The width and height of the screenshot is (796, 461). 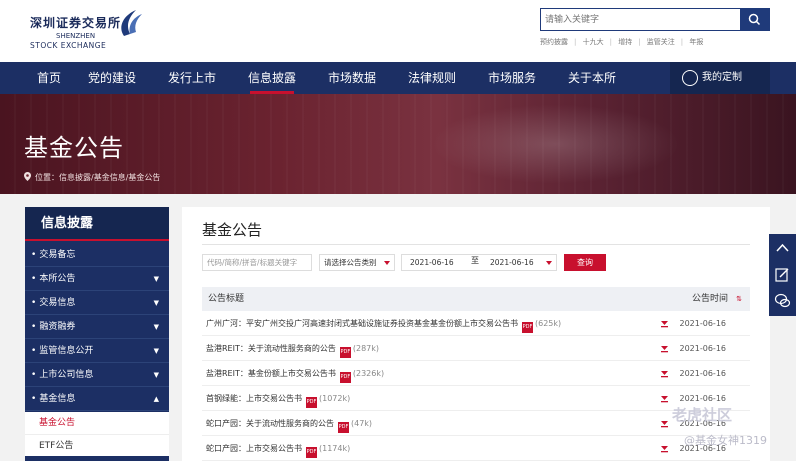 I want to click on search-box, so click(x=655, y=19).